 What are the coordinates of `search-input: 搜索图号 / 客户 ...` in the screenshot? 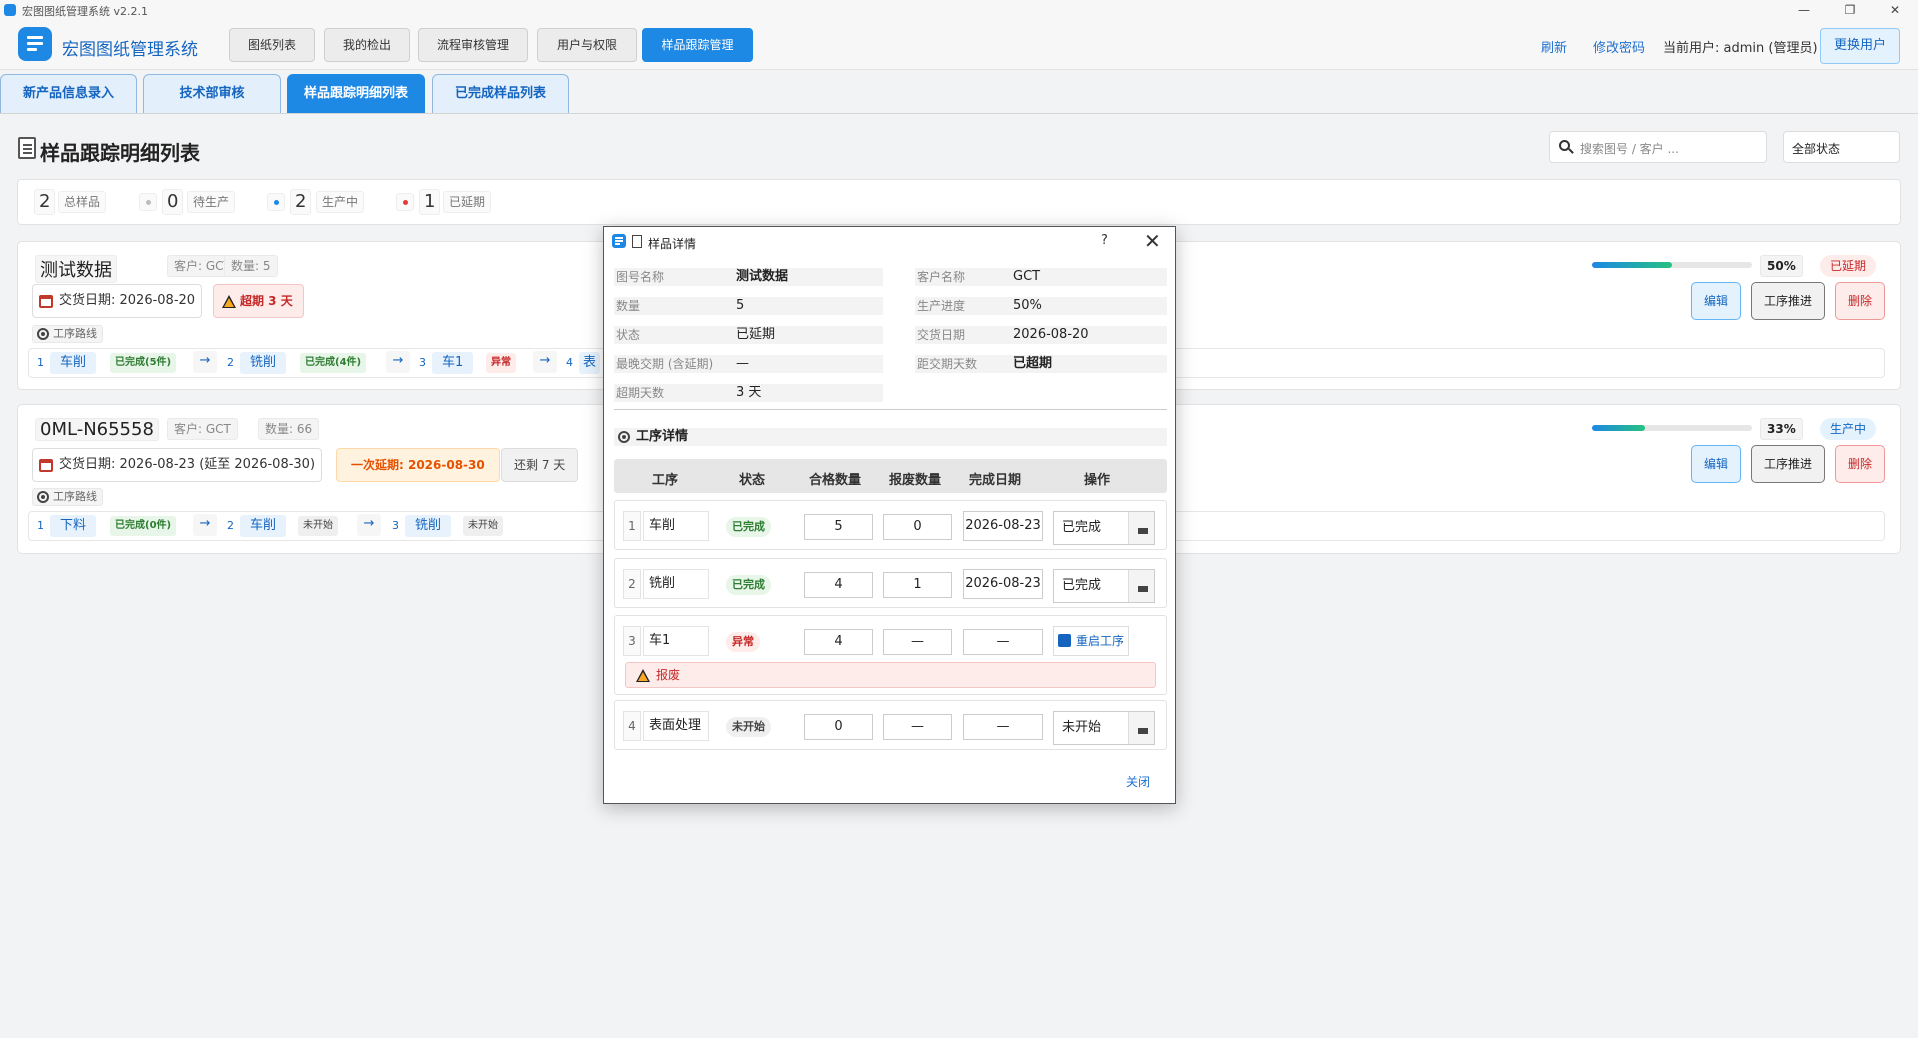 It's located at (1658, 147).